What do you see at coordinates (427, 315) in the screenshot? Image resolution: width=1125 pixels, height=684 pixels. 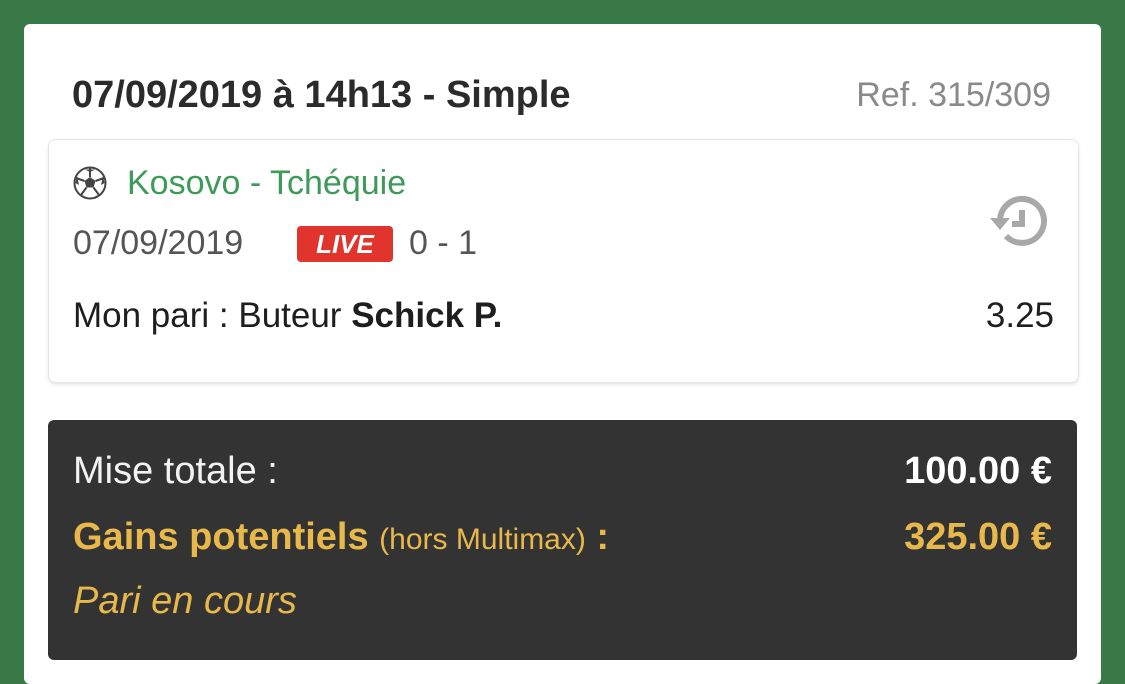 I see `bet-player: Schick P.` at bounding box center [427, 315].